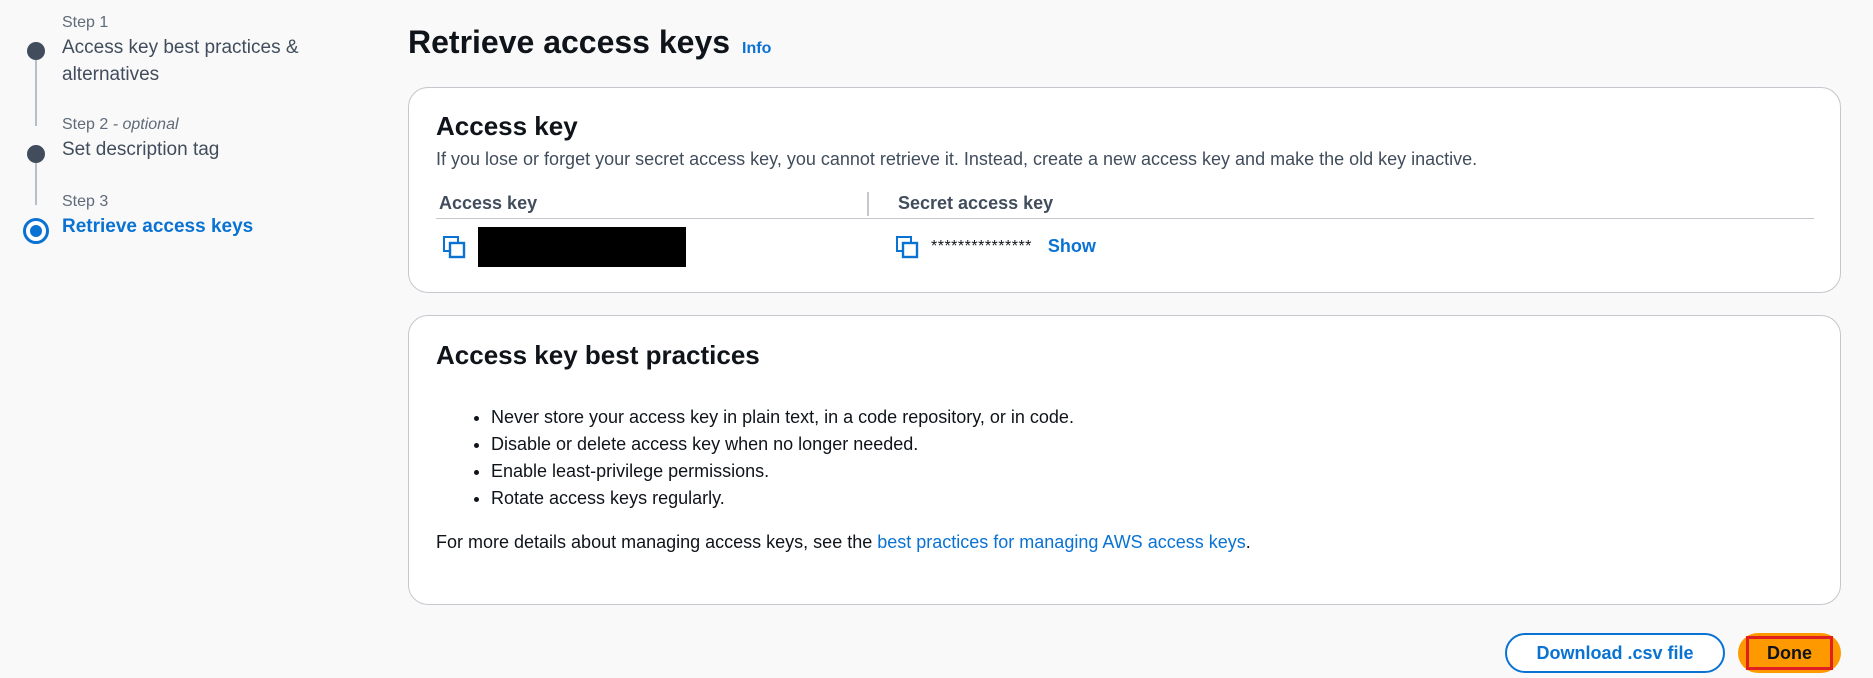 This screenshot has height=678, width=1873. What do you see at coordinates (598, 355) in the screenshot?
I see `best-practices-heading: Access key best practices` at bounding box center [598, 355].